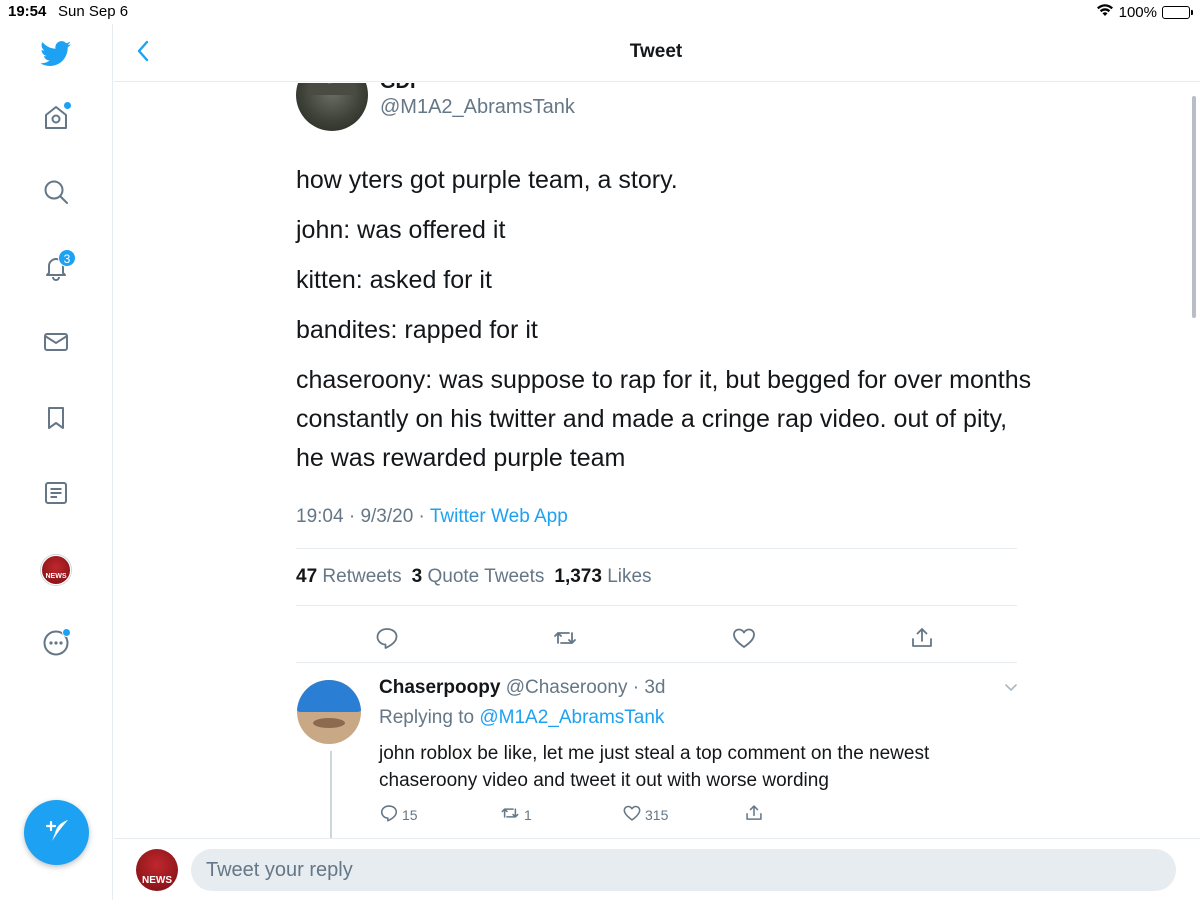 The width and height of the screenshot is (1200, 900). I want to click on quote-tweets-count: 3, so click(417, 576).